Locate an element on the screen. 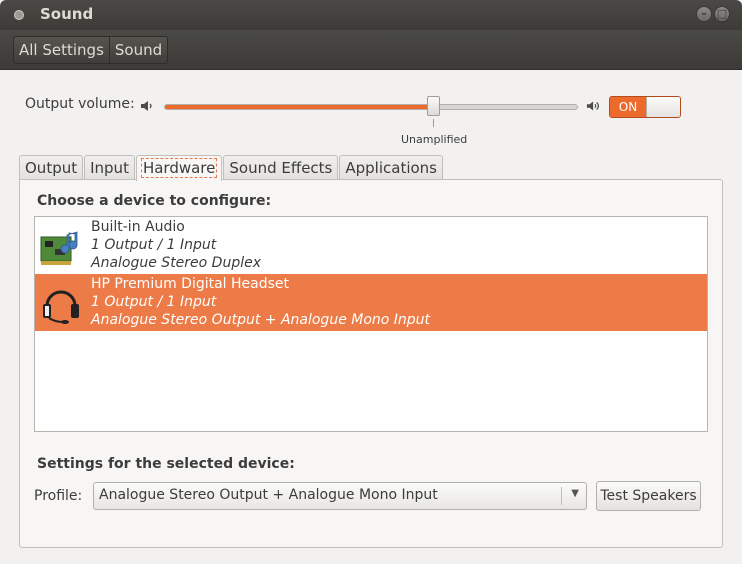  tab-hardware: Hardware is located at coordinates (179, 168).